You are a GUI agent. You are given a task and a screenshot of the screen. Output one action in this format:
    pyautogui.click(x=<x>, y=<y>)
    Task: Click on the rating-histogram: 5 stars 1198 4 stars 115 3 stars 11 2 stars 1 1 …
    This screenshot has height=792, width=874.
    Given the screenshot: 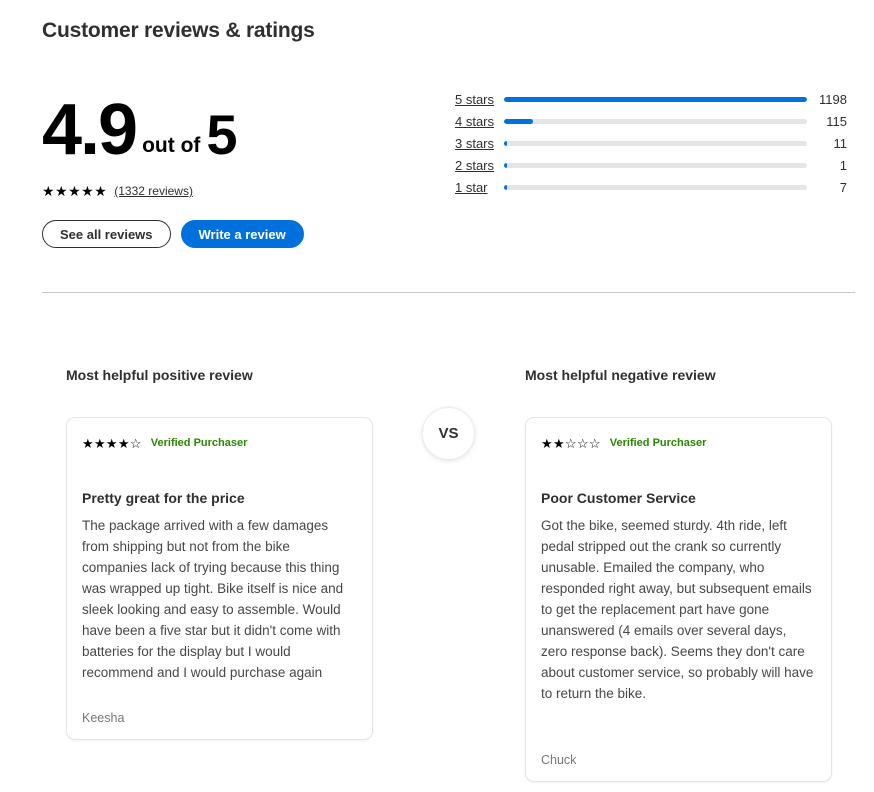 What is the action you would take?
    pyautogui.click(x=651, y=143)
    